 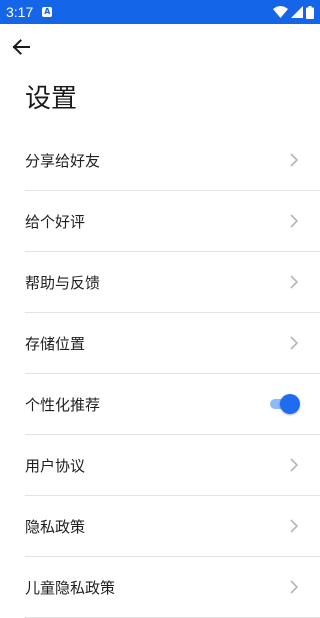 What do you see at coordinates (172, 160) in the screenshot?
I see `settings-row: 分享给好友` at bounding box center [172, 160].